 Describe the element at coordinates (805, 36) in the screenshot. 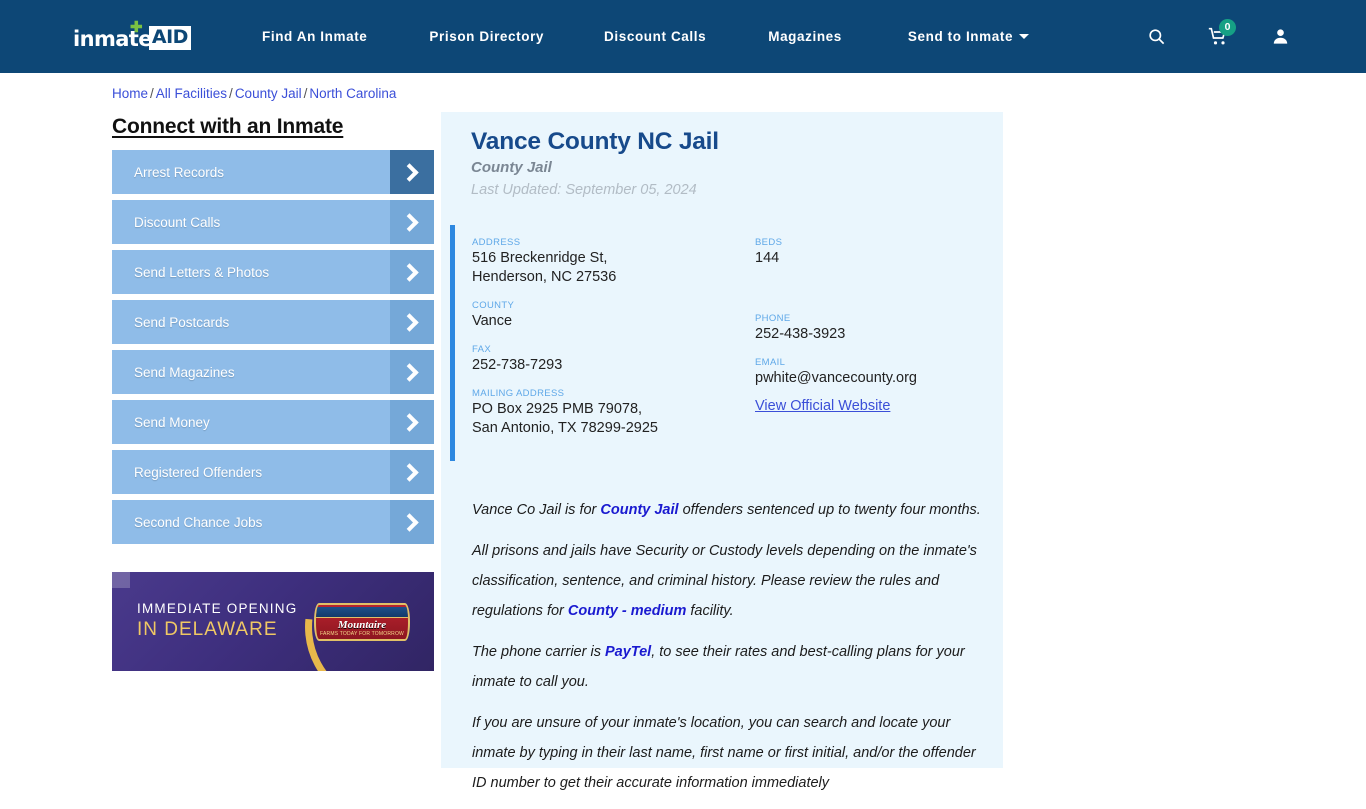

I see `nav-link-magazines: Magazines` at that location.